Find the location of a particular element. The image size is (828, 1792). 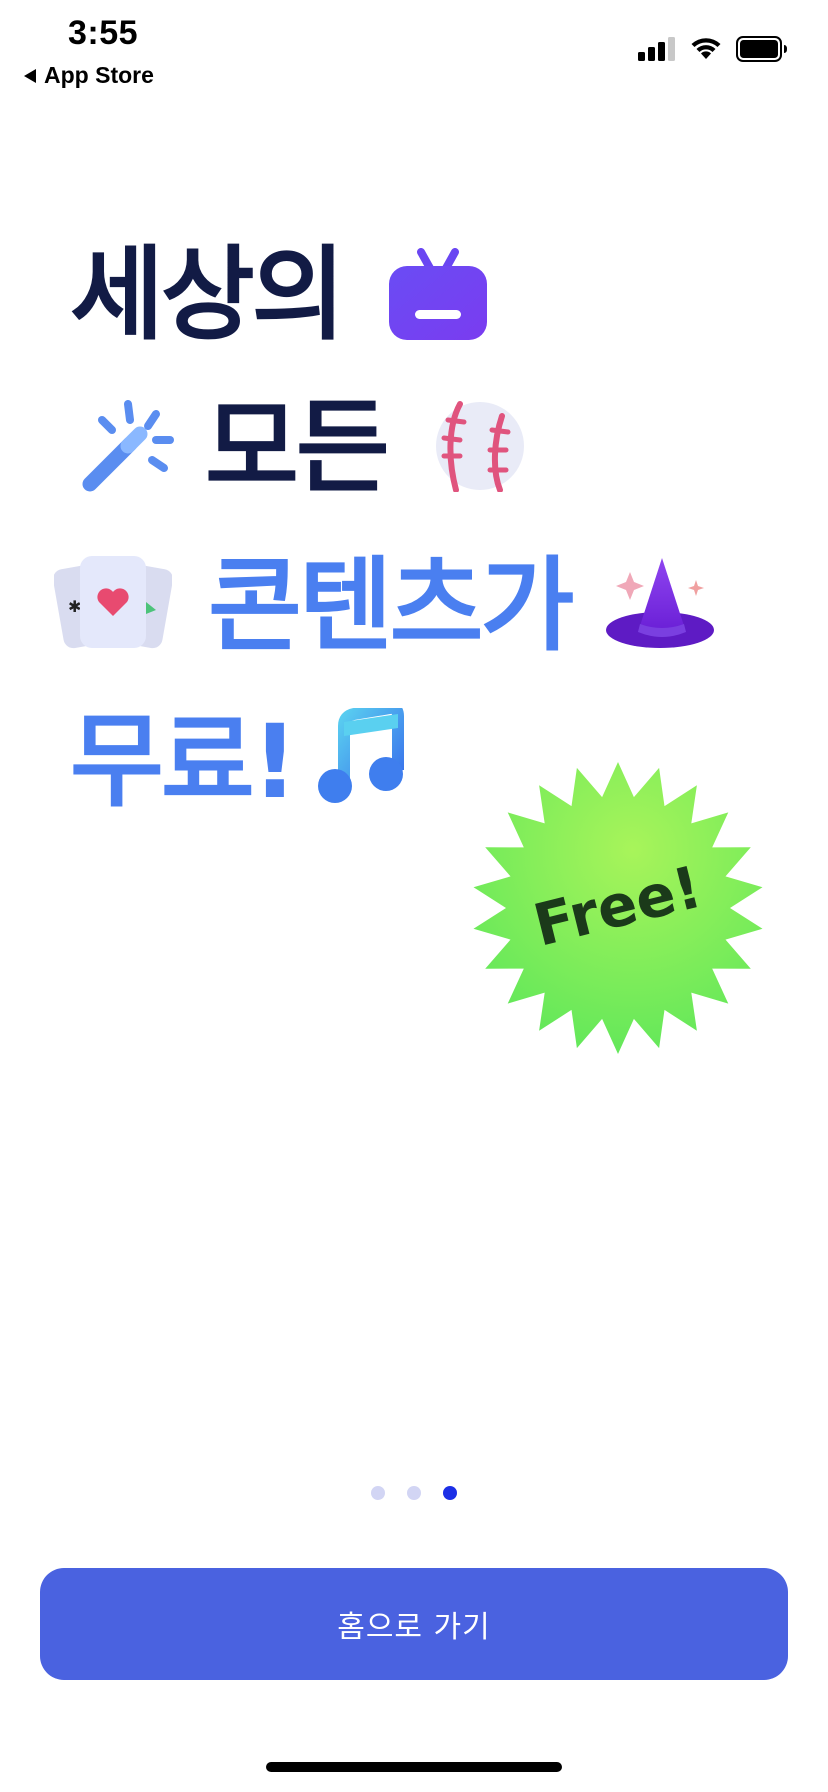

back-to-app-store-link: App Store is located at coordinates (89, 75).